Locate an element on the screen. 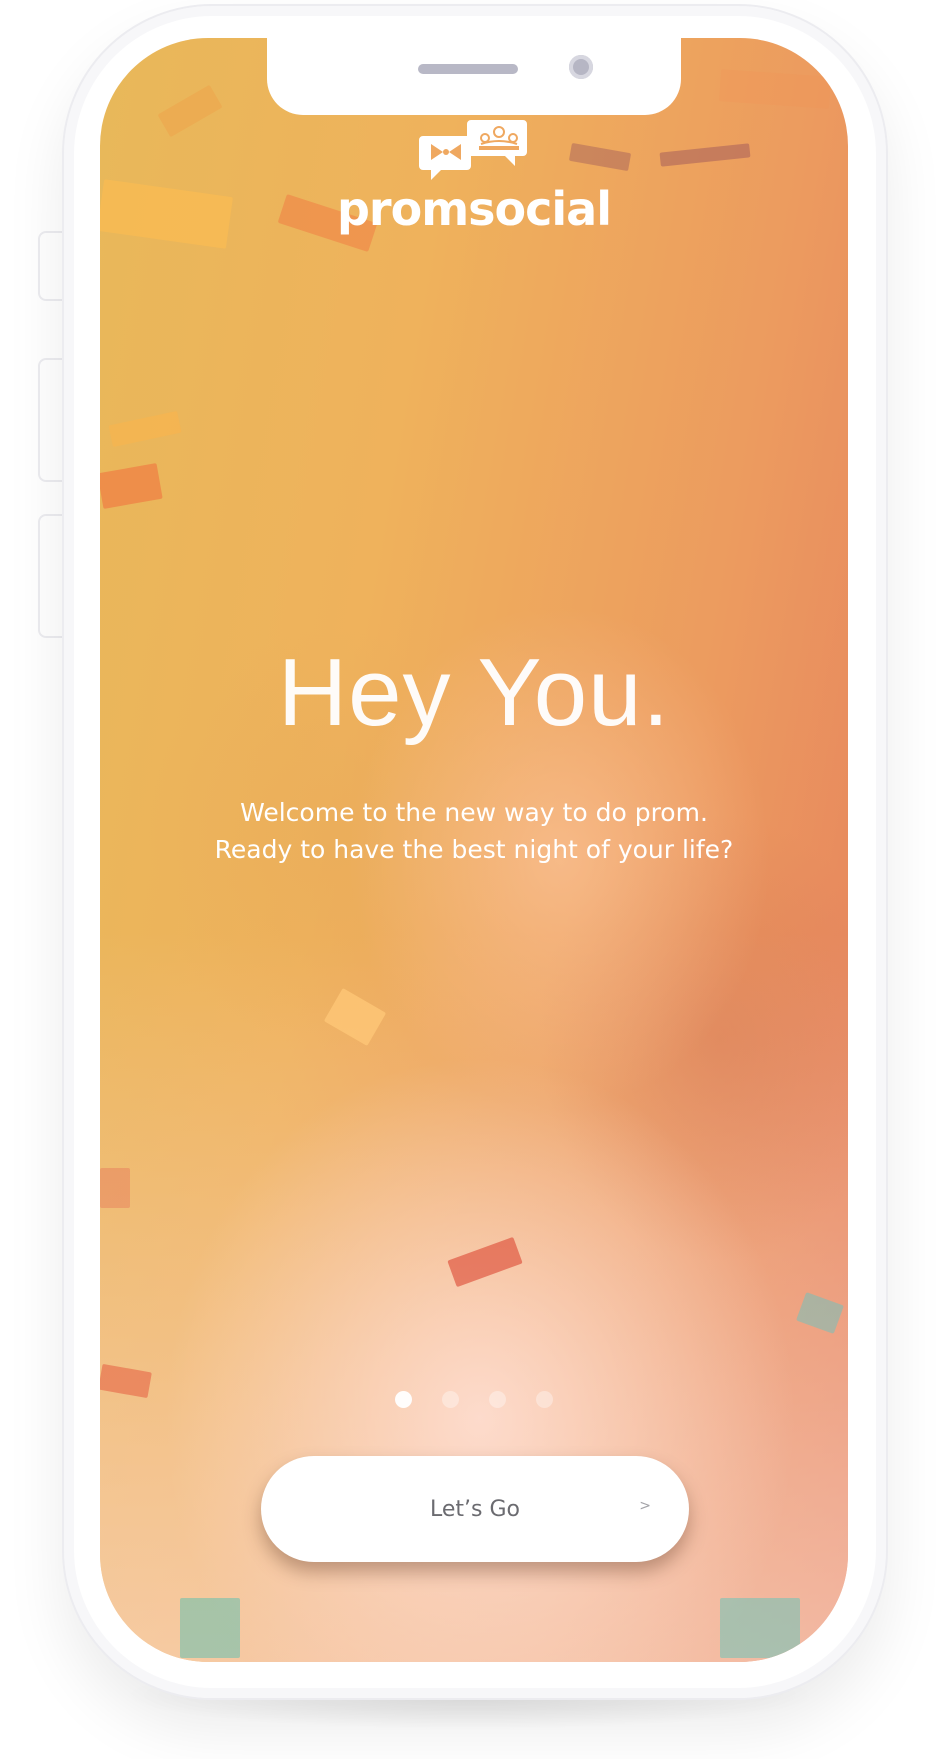  page-indicator is located at coordinates (474, 1399).